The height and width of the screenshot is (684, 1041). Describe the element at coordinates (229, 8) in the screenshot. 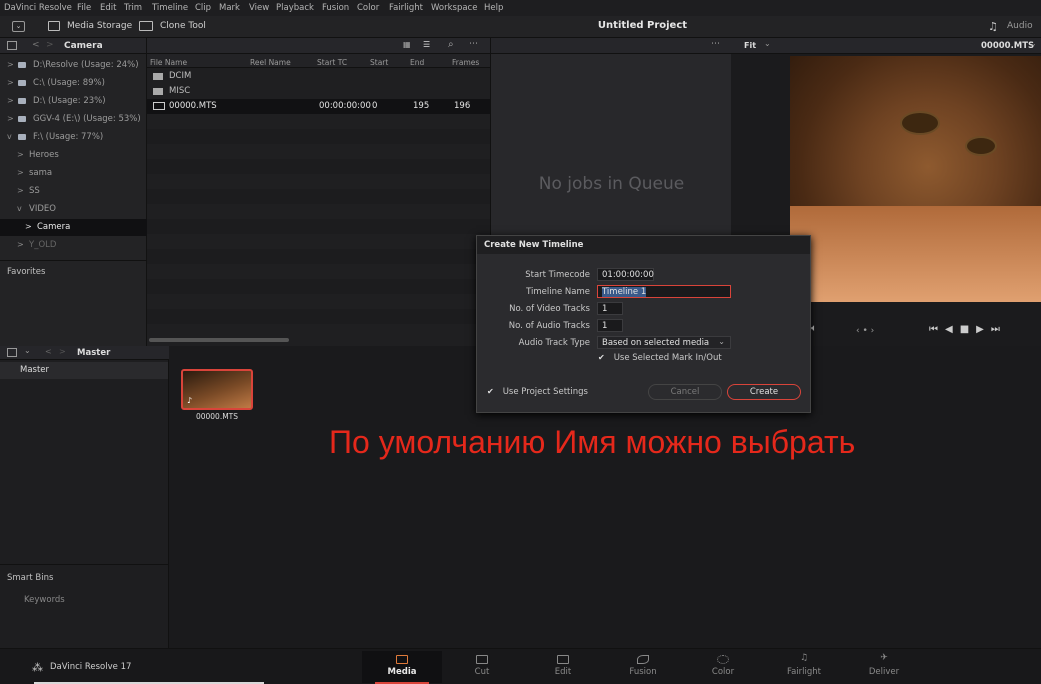

I see `menu-mark: Mark` at that location.